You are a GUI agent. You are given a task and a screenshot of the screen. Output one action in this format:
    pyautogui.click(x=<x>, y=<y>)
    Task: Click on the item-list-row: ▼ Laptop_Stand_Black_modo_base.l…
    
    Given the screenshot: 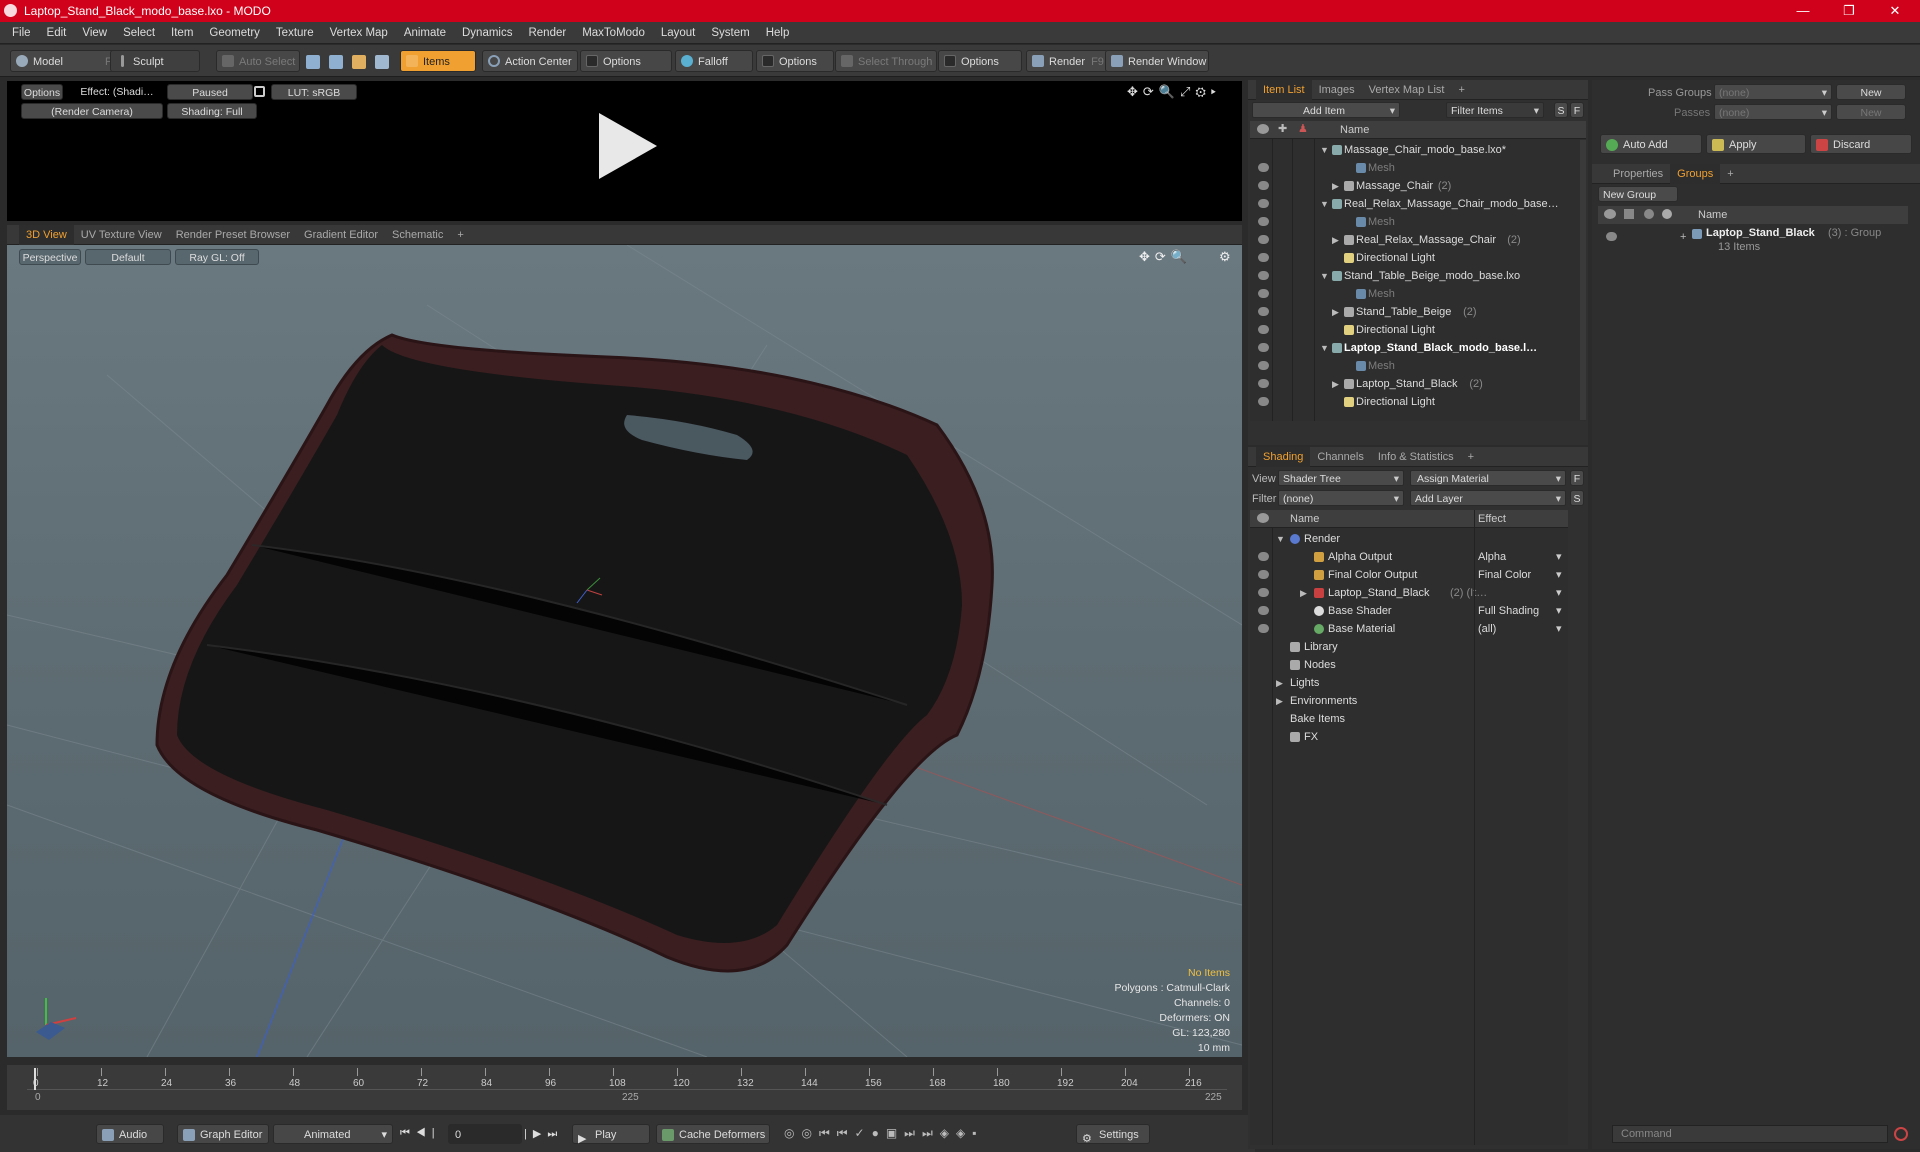 What is the action you would take?
    pyautogui.click(x=1415, y=348)
    